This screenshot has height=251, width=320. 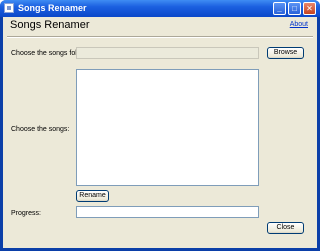 What do you see at coordinates (26, 213) in the screenshot?
I see `progress-label: Progress:` at bounding box center [26, 213].